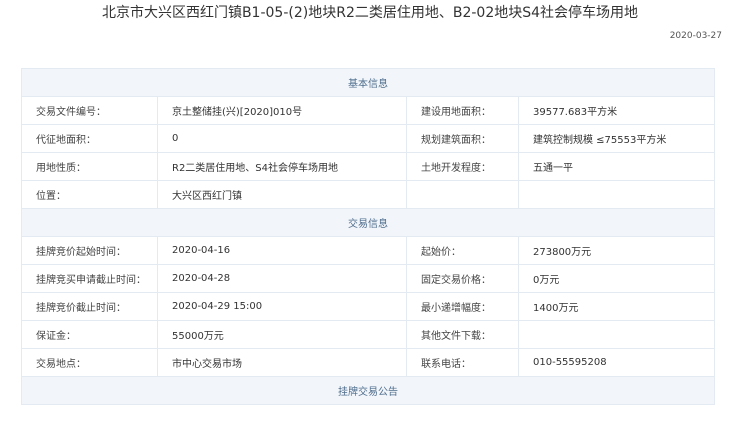 The width and height of the screenshot is (740, 428). What do you see at coordinates (282, 250) in the screenshot?
I see `row-value: 2020-04-16` at bounding box center [282, 250].